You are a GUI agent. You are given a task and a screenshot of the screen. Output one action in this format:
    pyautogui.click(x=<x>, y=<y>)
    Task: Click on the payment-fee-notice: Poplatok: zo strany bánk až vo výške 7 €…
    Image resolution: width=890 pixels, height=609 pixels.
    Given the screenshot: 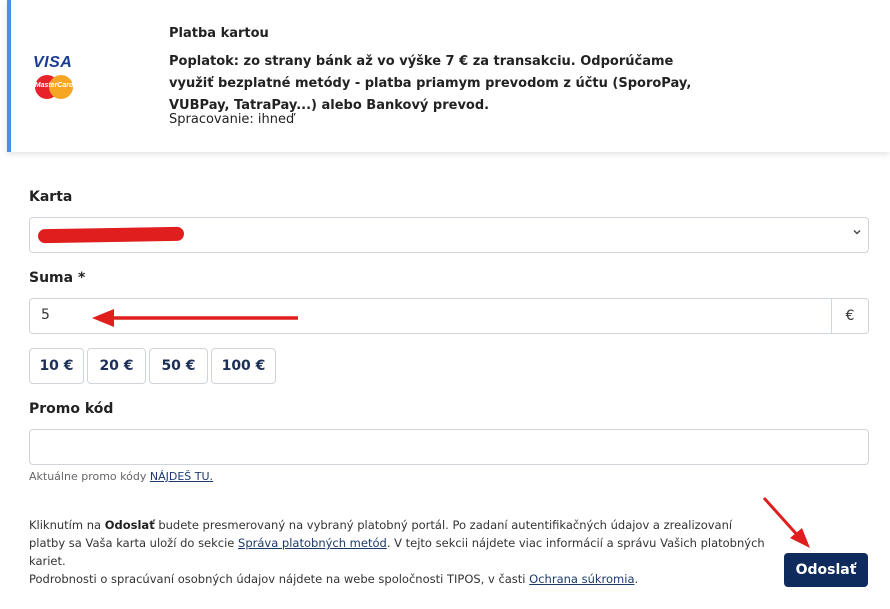 What is the action you would take?
    pyautogui.click(x=430, y=83)
    